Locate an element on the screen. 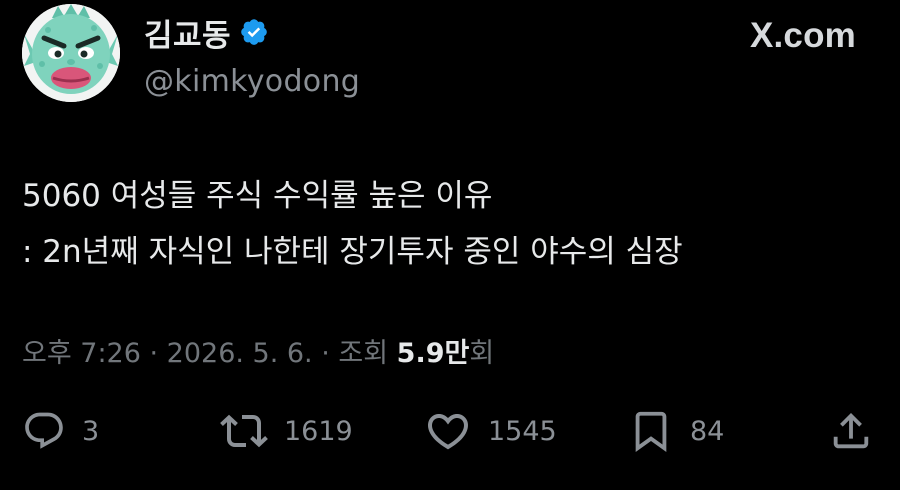 Image resolution: width=900 pixels, height=490 pixels. like-count: 1545 is located at coordinates (522, 431).